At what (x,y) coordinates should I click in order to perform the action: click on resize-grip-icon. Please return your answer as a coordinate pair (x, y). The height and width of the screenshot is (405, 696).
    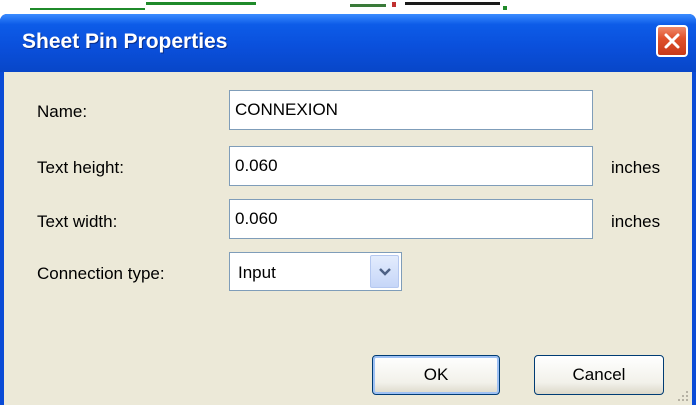
    Looking at the image, I should click on (683, 396).